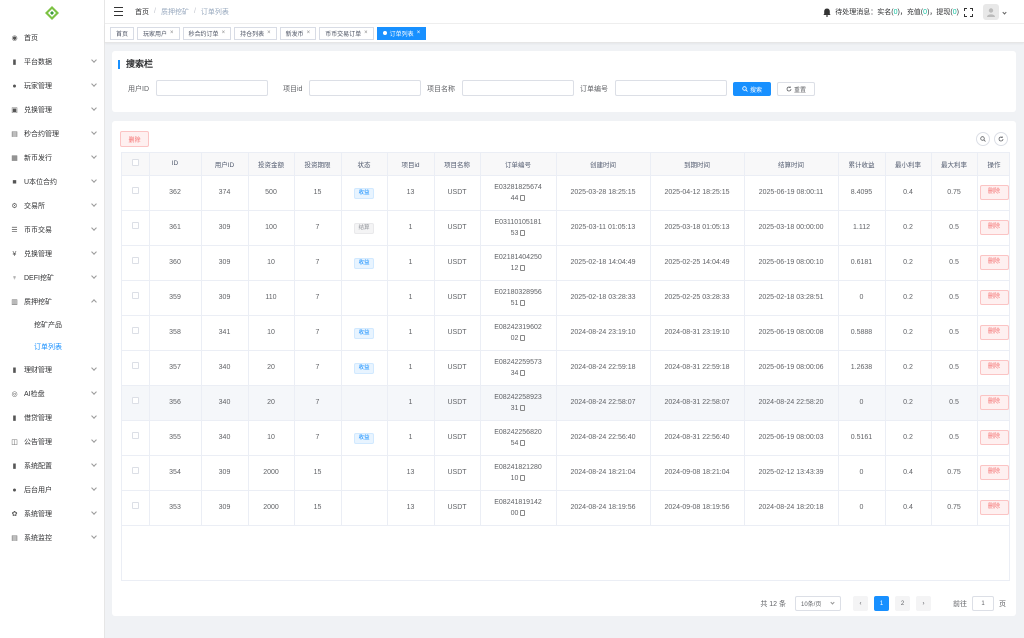 This screenshot has width=1024, height=638. Describe the element at coordinates (142, 12) in the screenshot. I see `breadcrumb-home: 首页` at that location.